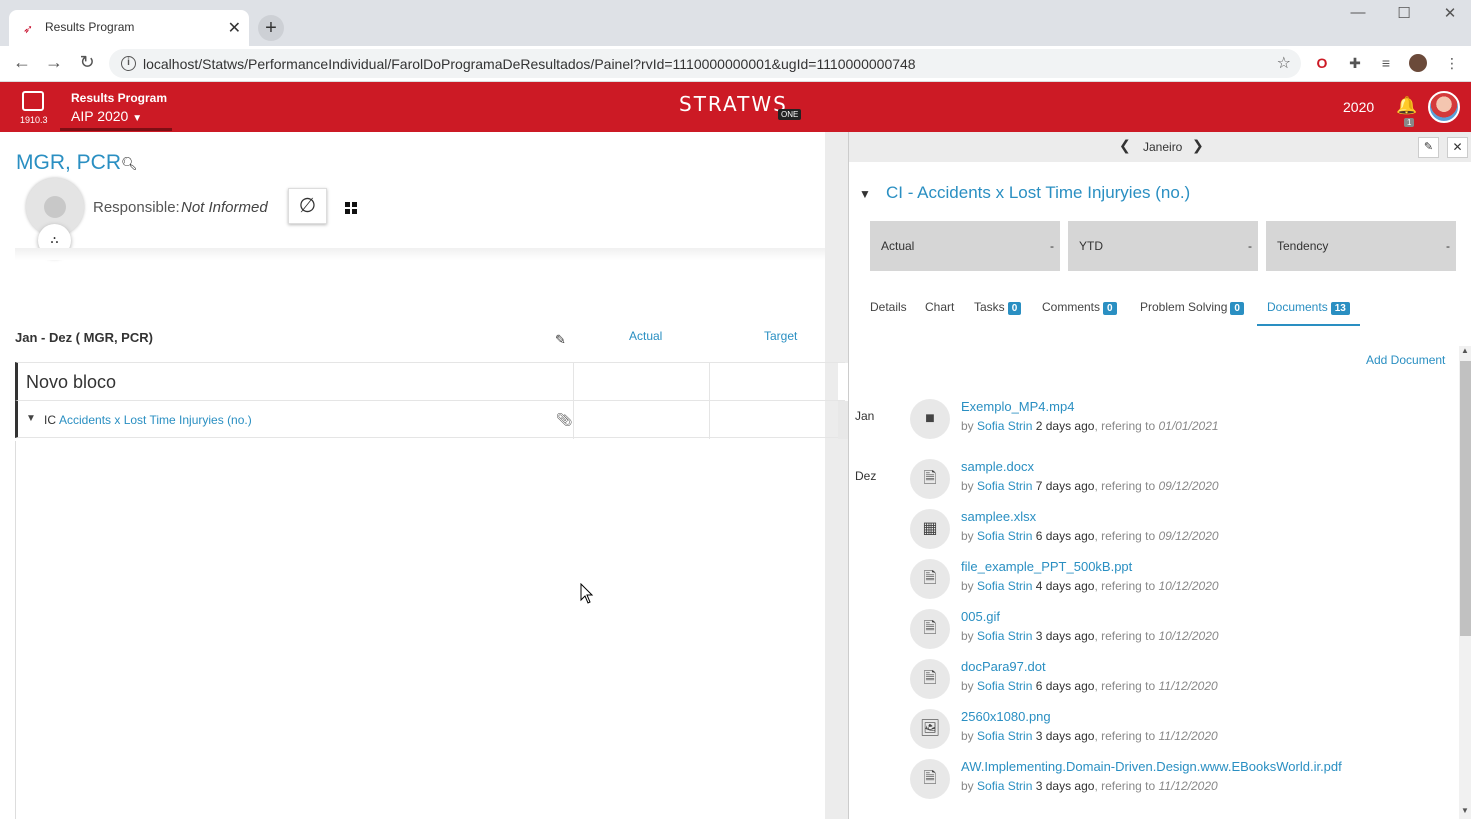  I want to click on tab-label: Problem Solving, so click(1184, 307).